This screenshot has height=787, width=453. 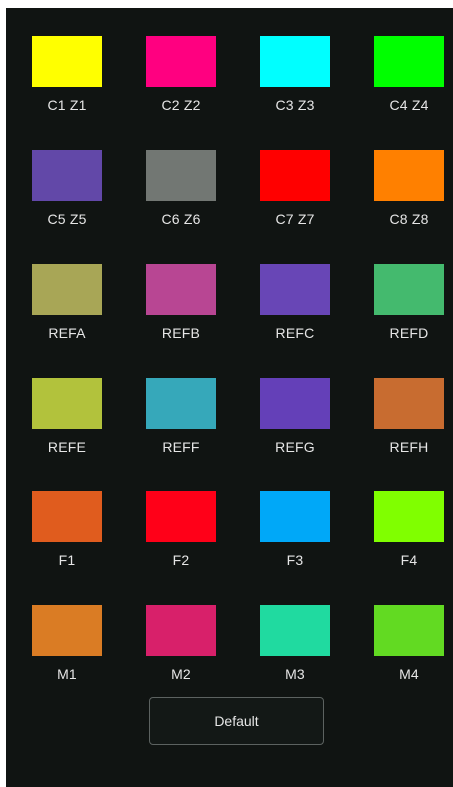 I want to click on swatch-color-reff, so click(x=181, y=403).